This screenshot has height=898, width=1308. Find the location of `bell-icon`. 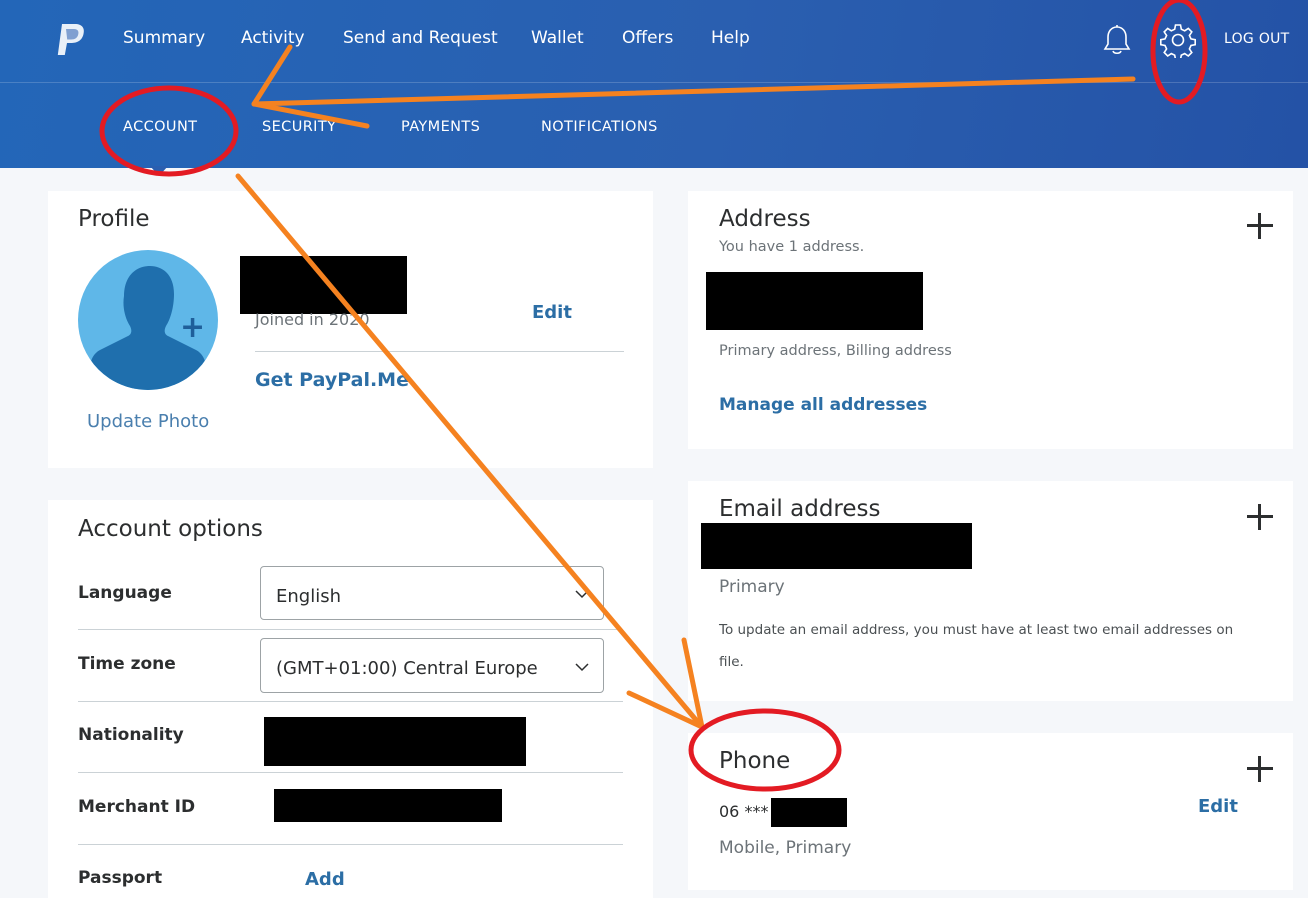

bell-icon is located at coordinates (1117, 40).